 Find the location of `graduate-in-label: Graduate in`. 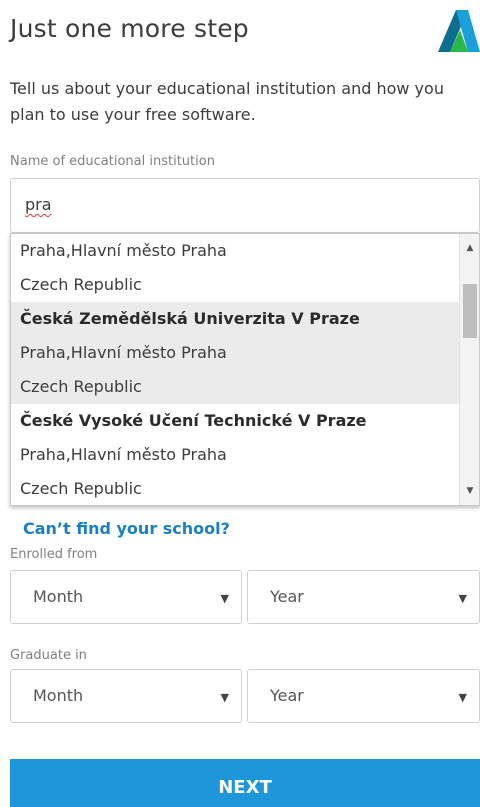

graduate-in-label: Graduate in is located at coordinates (48, 655).